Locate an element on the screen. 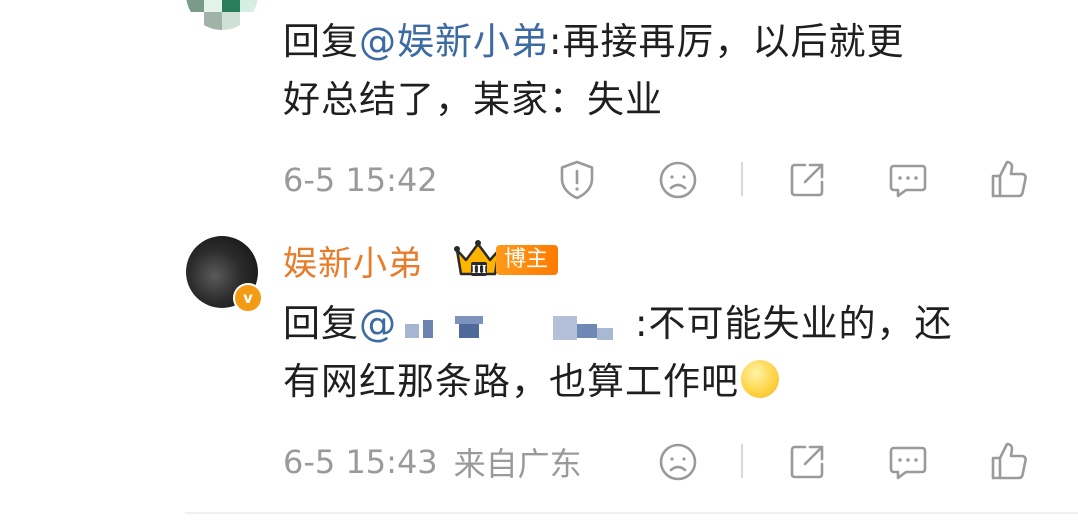 The width and height of the screenshot is (1078, 524). comment-2-time: 6-5 15:43 is located at coordinates (360, 462).